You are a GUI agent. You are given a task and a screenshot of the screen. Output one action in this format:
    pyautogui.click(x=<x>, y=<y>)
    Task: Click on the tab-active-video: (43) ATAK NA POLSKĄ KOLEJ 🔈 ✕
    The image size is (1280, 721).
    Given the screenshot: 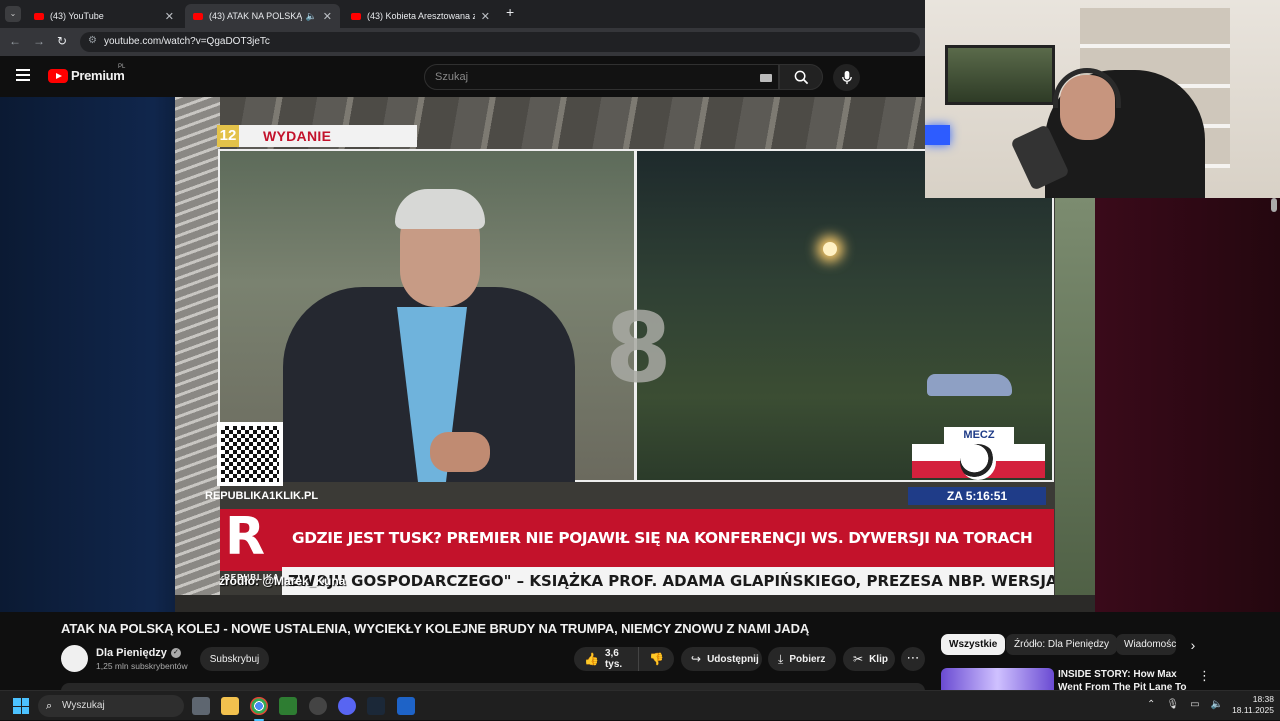 What is the action you would take?
    pyautogui.click(x=262, y=16)
    